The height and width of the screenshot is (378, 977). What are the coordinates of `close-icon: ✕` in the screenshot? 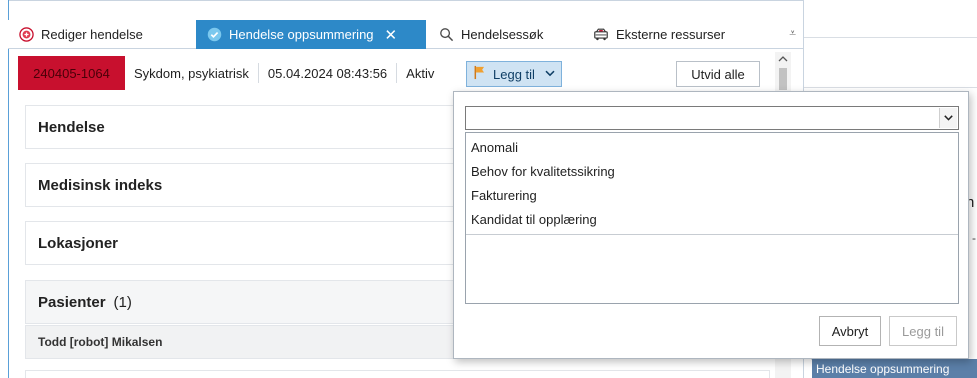 It's located at (391, 35).